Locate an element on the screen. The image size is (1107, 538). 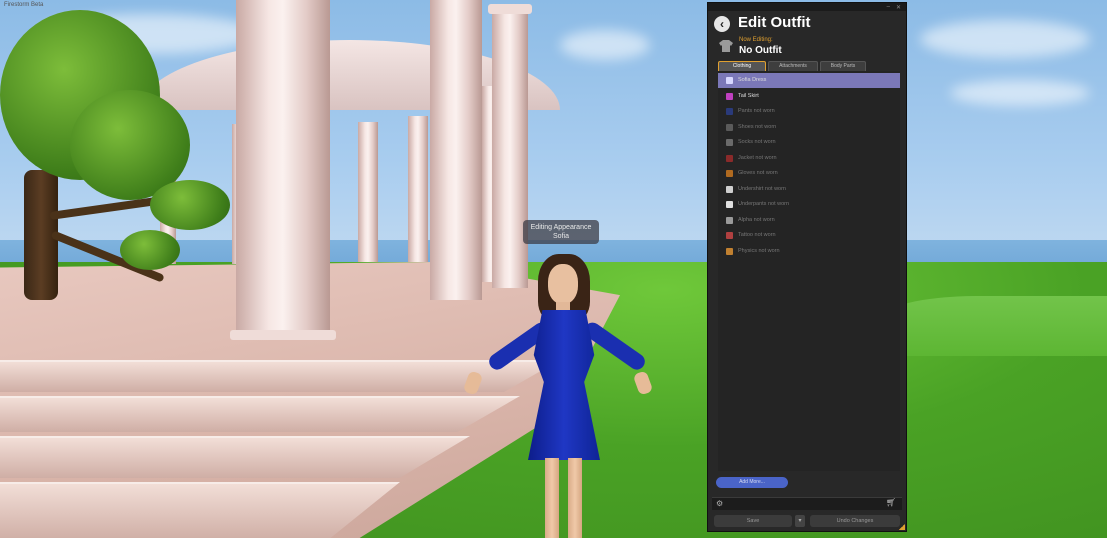
outfit-item-label: Undershirt not worn is located at coordinates (762, 188).